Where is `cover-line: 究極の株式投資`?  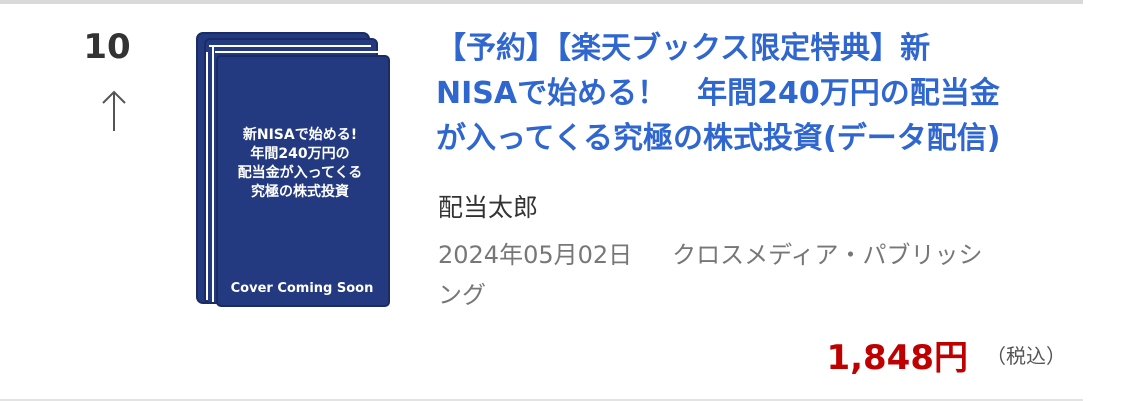
cover-line: 究極の株式投資 is located at coordinates (300, 192).